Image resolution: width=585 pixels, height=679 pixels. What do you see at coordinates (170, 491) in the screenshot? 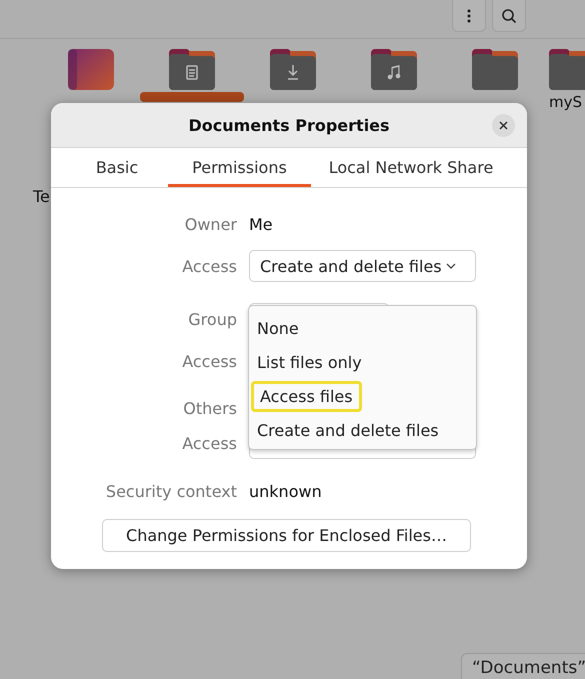
I see `field-label: Security context` at bounding box center [170, 491].